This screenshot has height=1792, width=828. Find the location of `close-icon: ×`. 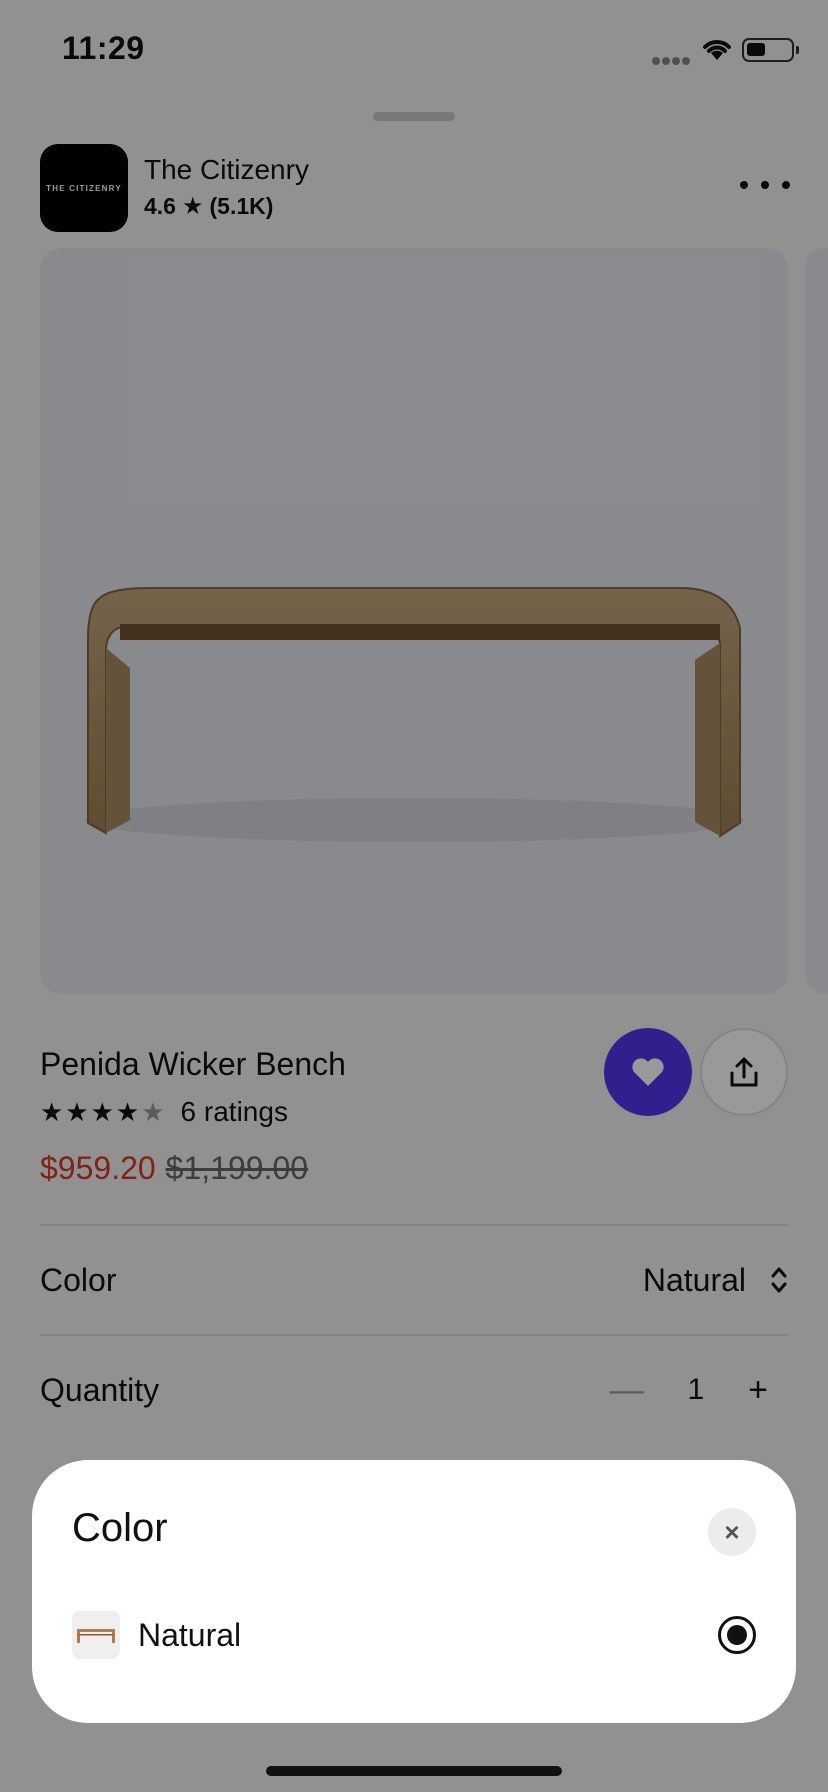

close-icon: × is located at coordinates (732, 1531).